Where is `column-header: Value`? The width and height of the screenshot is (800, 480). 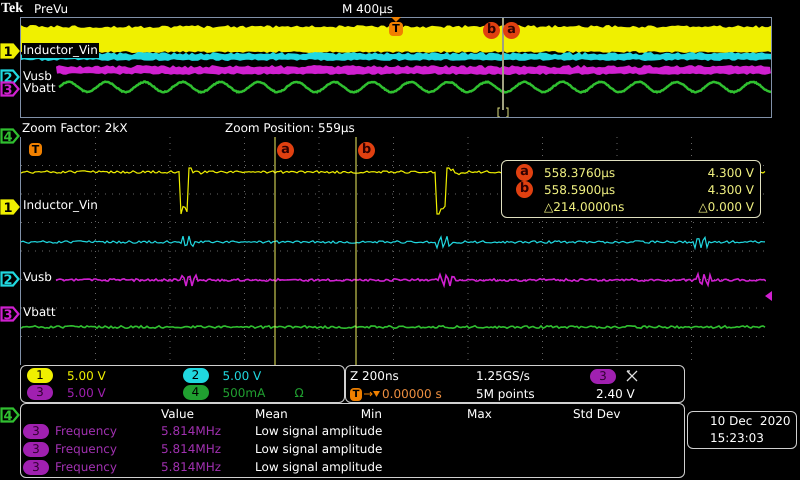
column-header: Value is located at coordinates (178, 414).